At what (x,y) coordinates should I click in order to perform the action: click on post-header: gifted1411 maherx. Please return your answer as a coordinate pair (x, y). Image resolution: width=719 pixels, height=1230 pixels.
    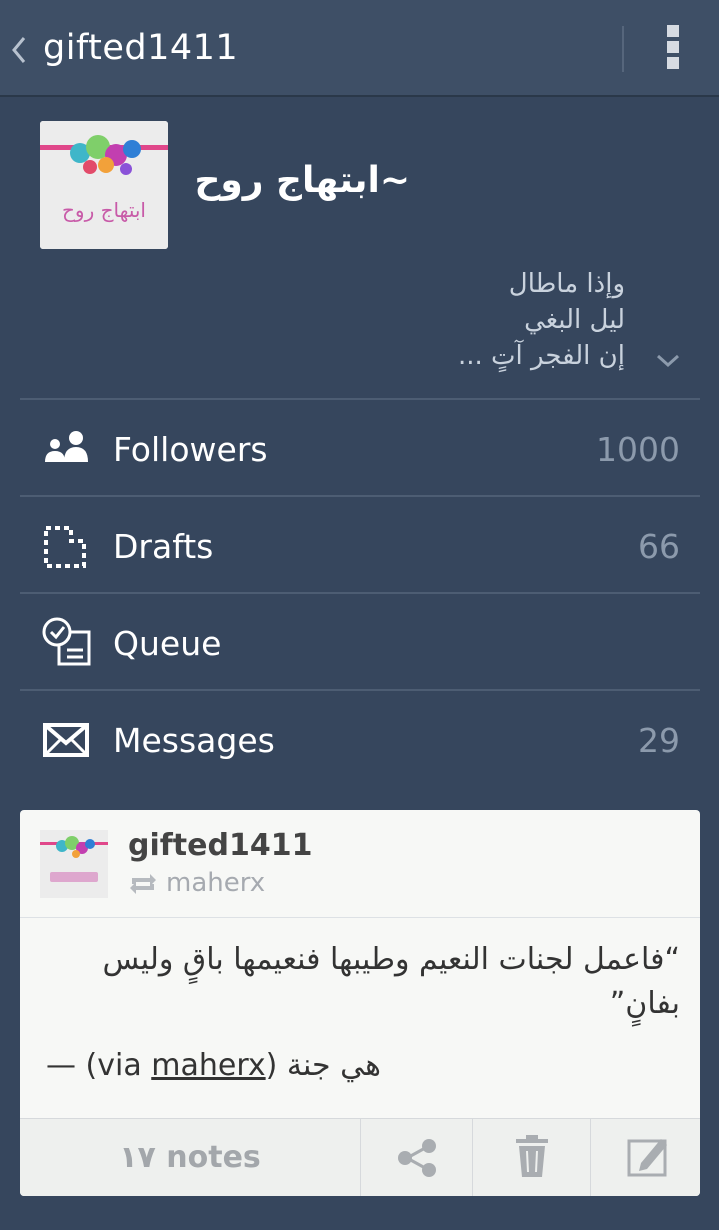
    Looking at the image, I should click on (360, 864).